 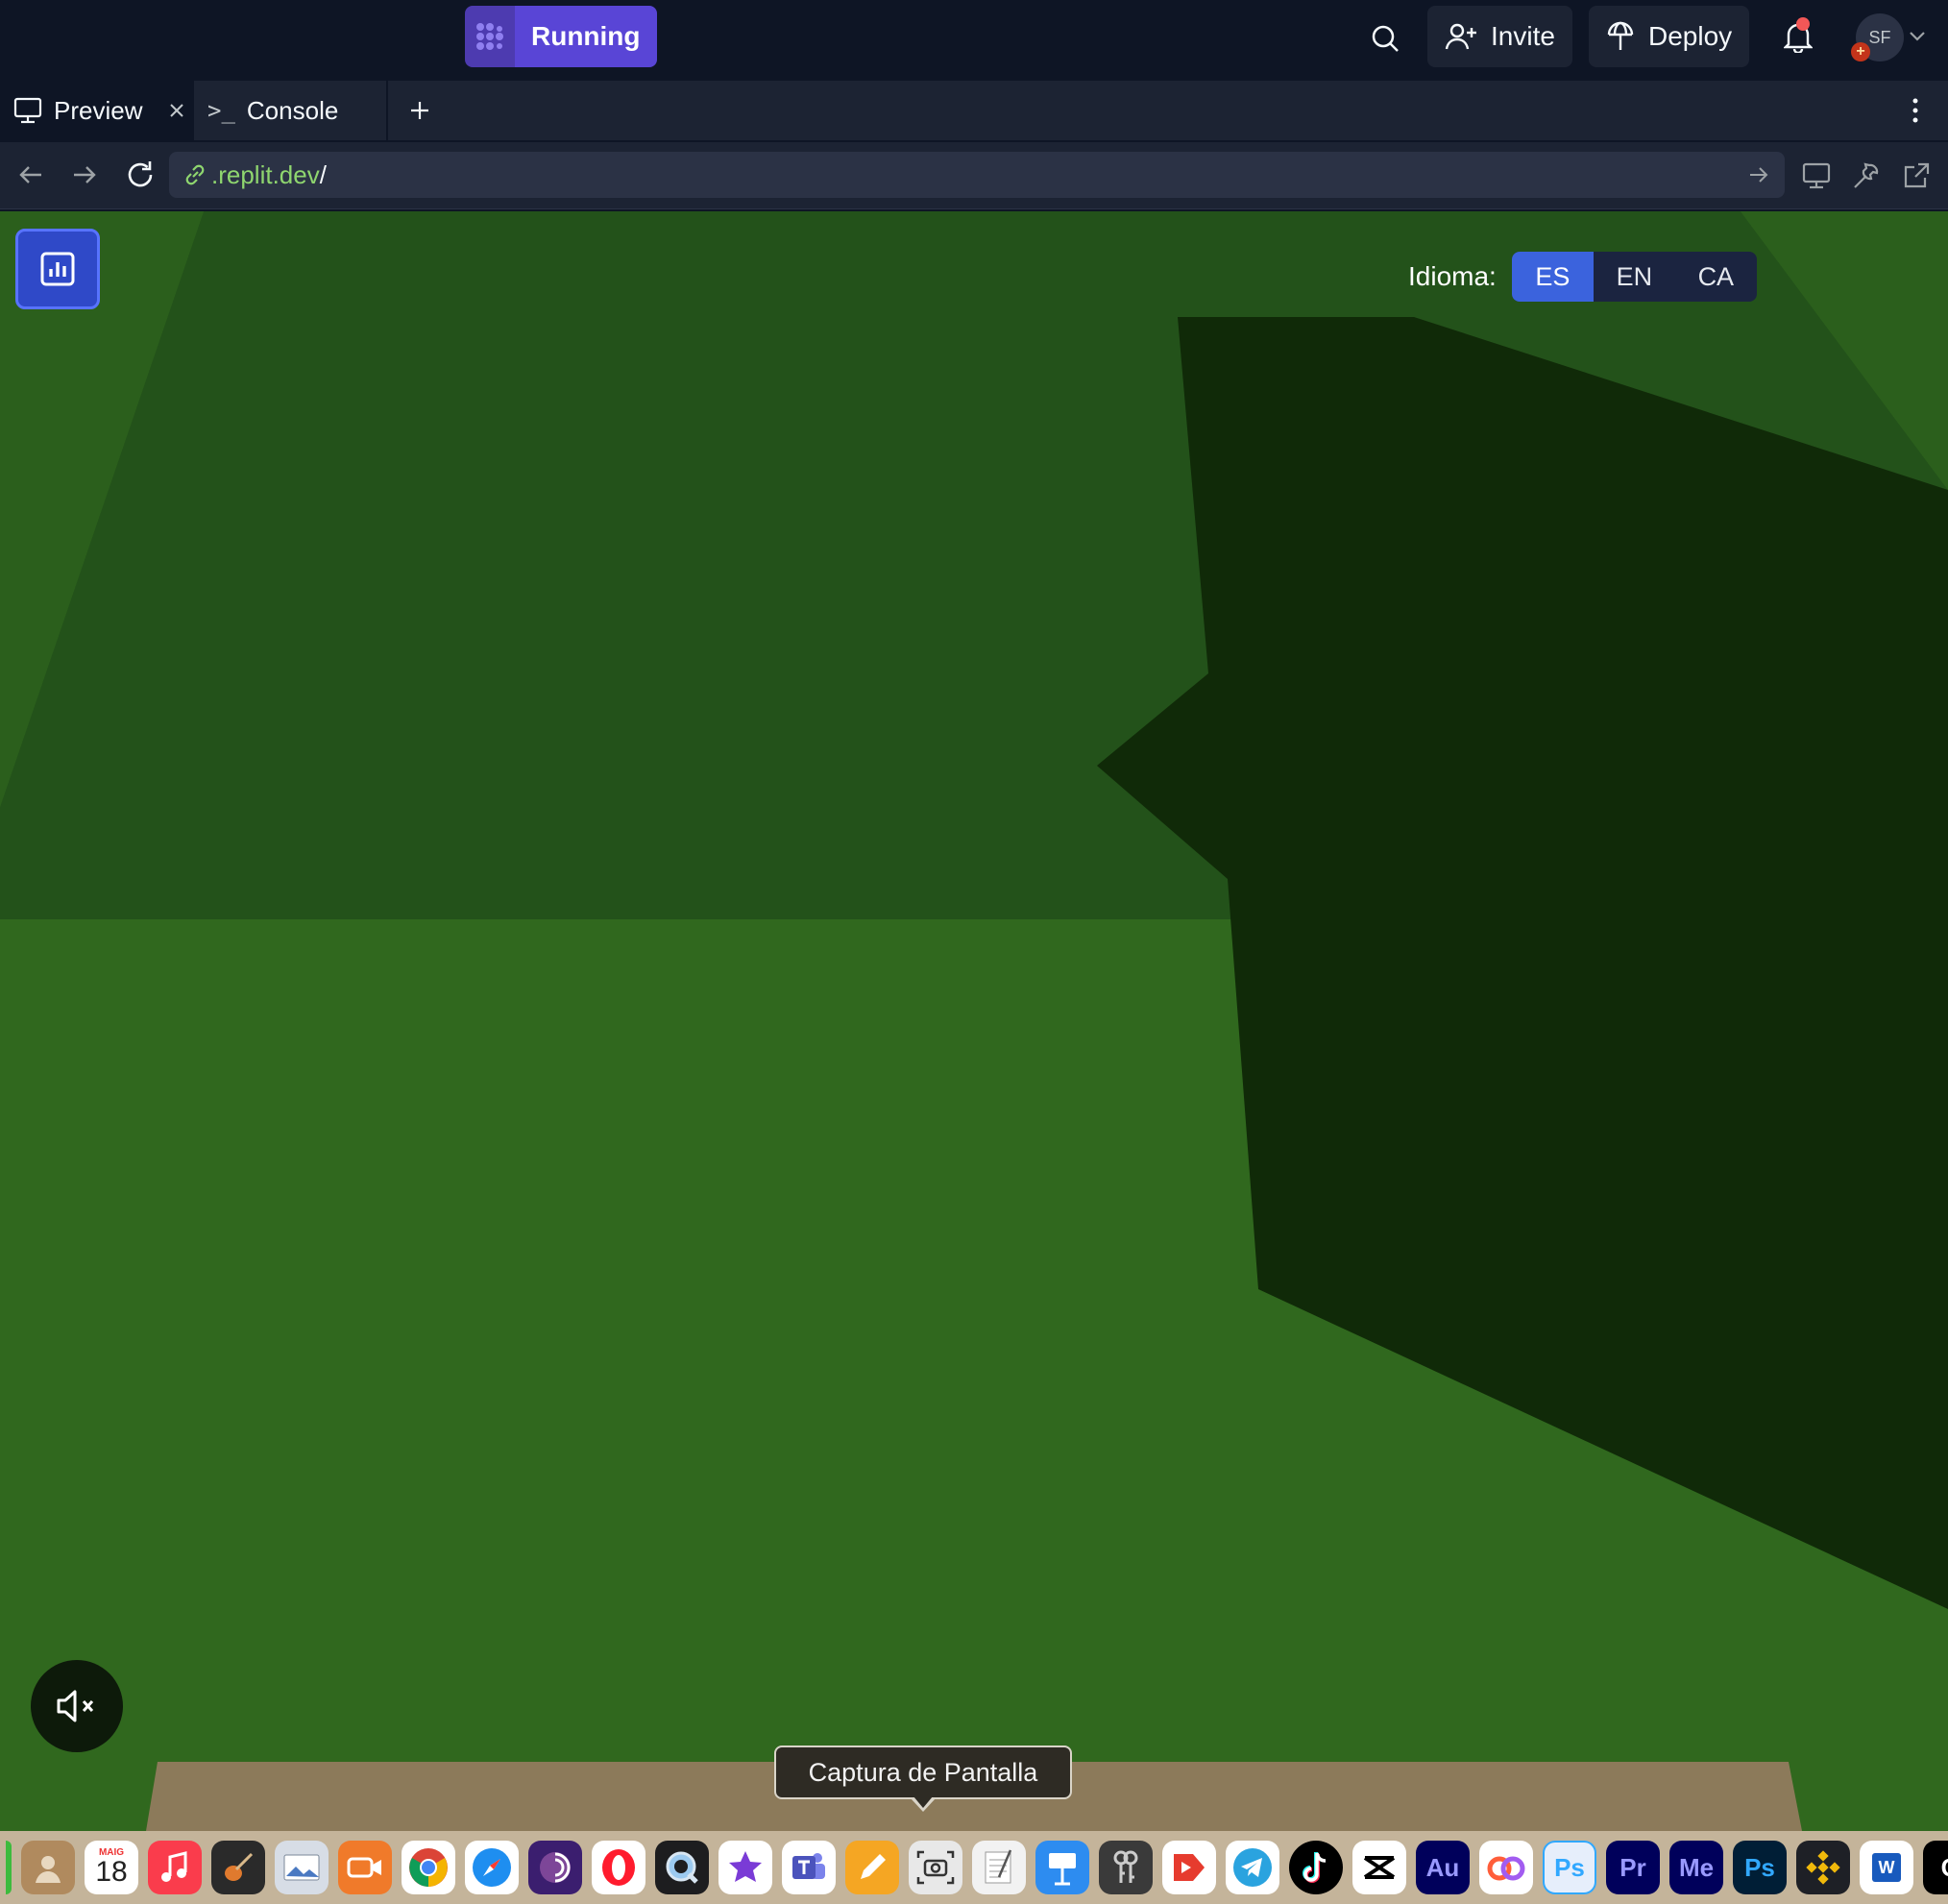 What do you see at coordinates (1917, 36) in the screenshot?
I see `chevron-down-icon` at bounding box center [1917, 36].